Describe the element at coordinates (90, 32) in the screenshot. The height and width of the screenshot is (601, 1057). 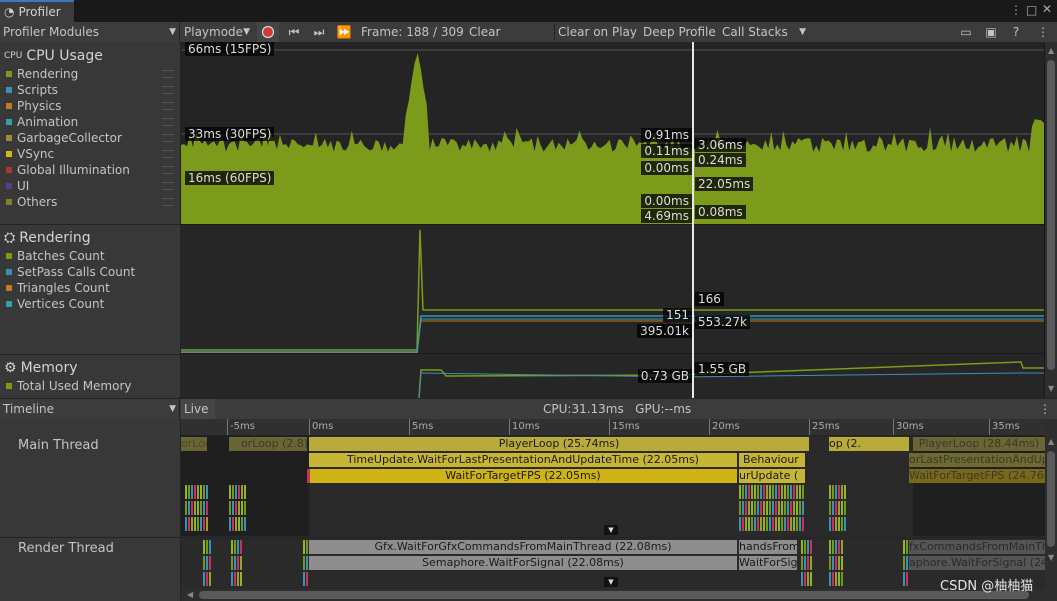
I see `profiler-modules-dropdown: Profiler Modules ▼` at that location.